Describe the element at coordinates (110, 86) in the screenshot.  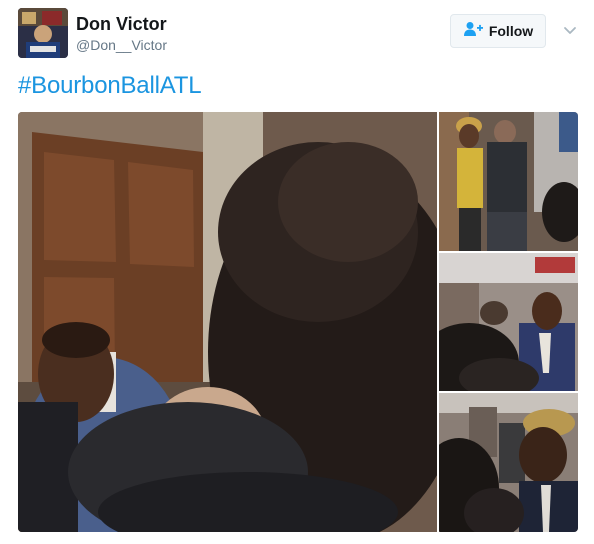
I see `hashtag-link: #BourbonBallATL` at that location.